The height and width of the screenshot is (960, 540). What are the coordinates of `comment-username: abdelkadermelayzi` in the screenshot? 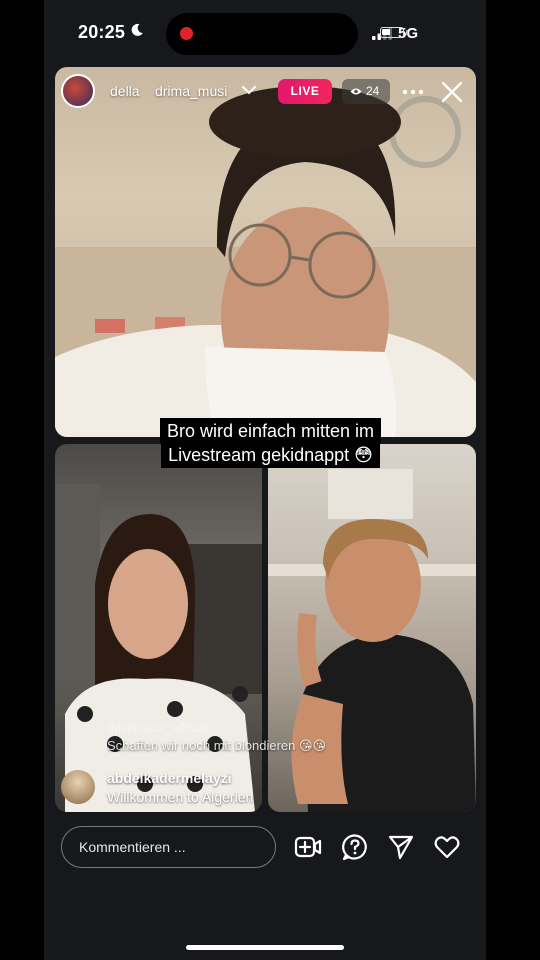 It's located at (169, 778).